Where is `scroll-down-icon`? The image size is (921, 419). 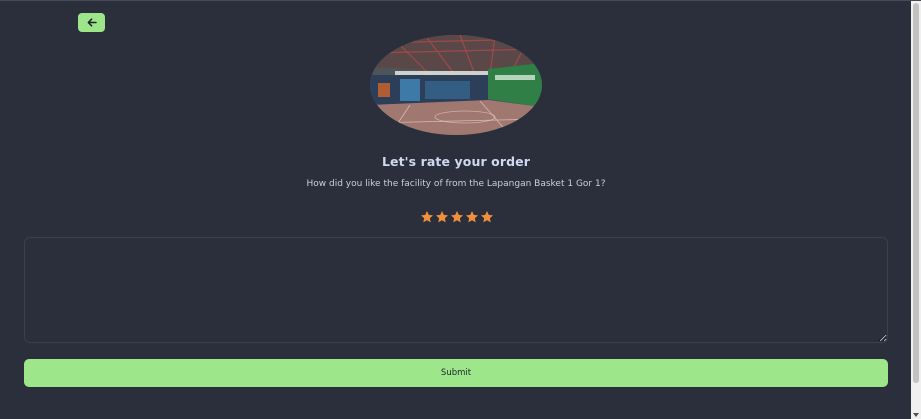 scroll-down-icon is located at coordinates (916, 415).